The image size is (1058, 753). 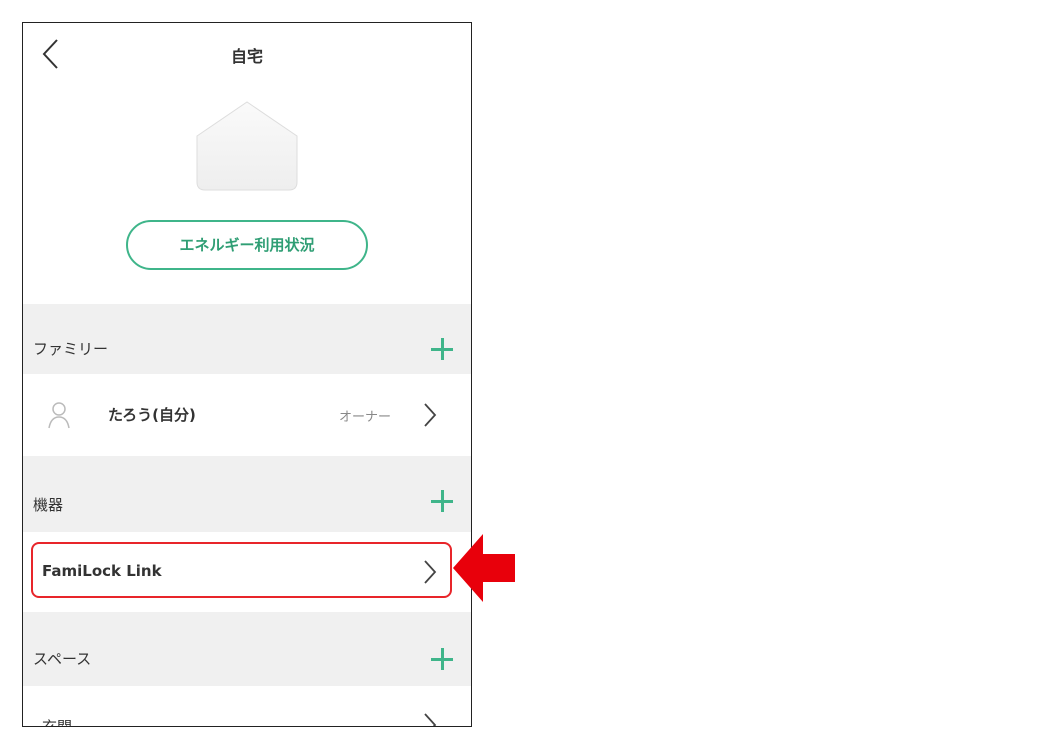 I want to click on energy-usage-button: エネルギー利用状況, so click(x=247, y=245).